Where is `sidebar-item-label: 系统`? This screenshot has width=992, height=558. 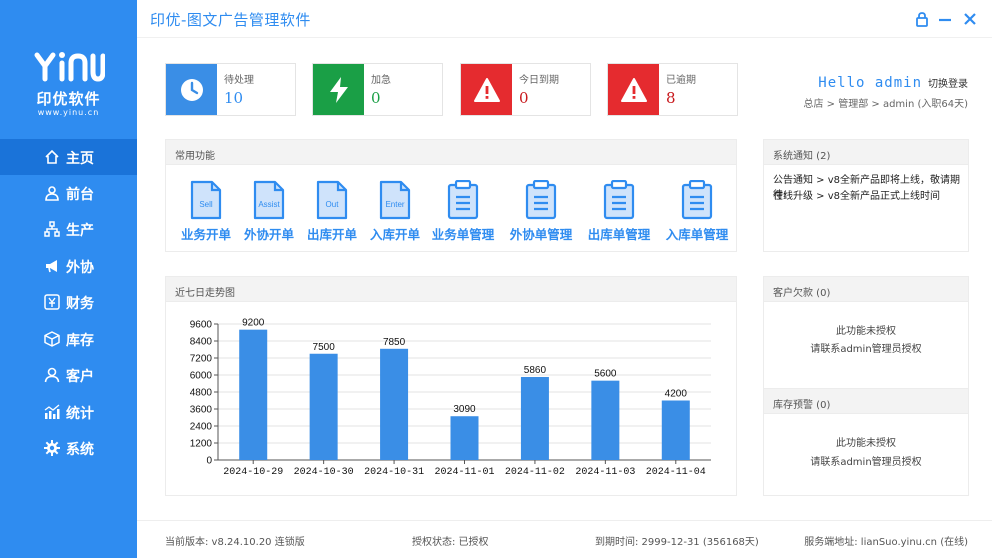 sidebar-item-label: 系统 is located at coordinates (80, 450).